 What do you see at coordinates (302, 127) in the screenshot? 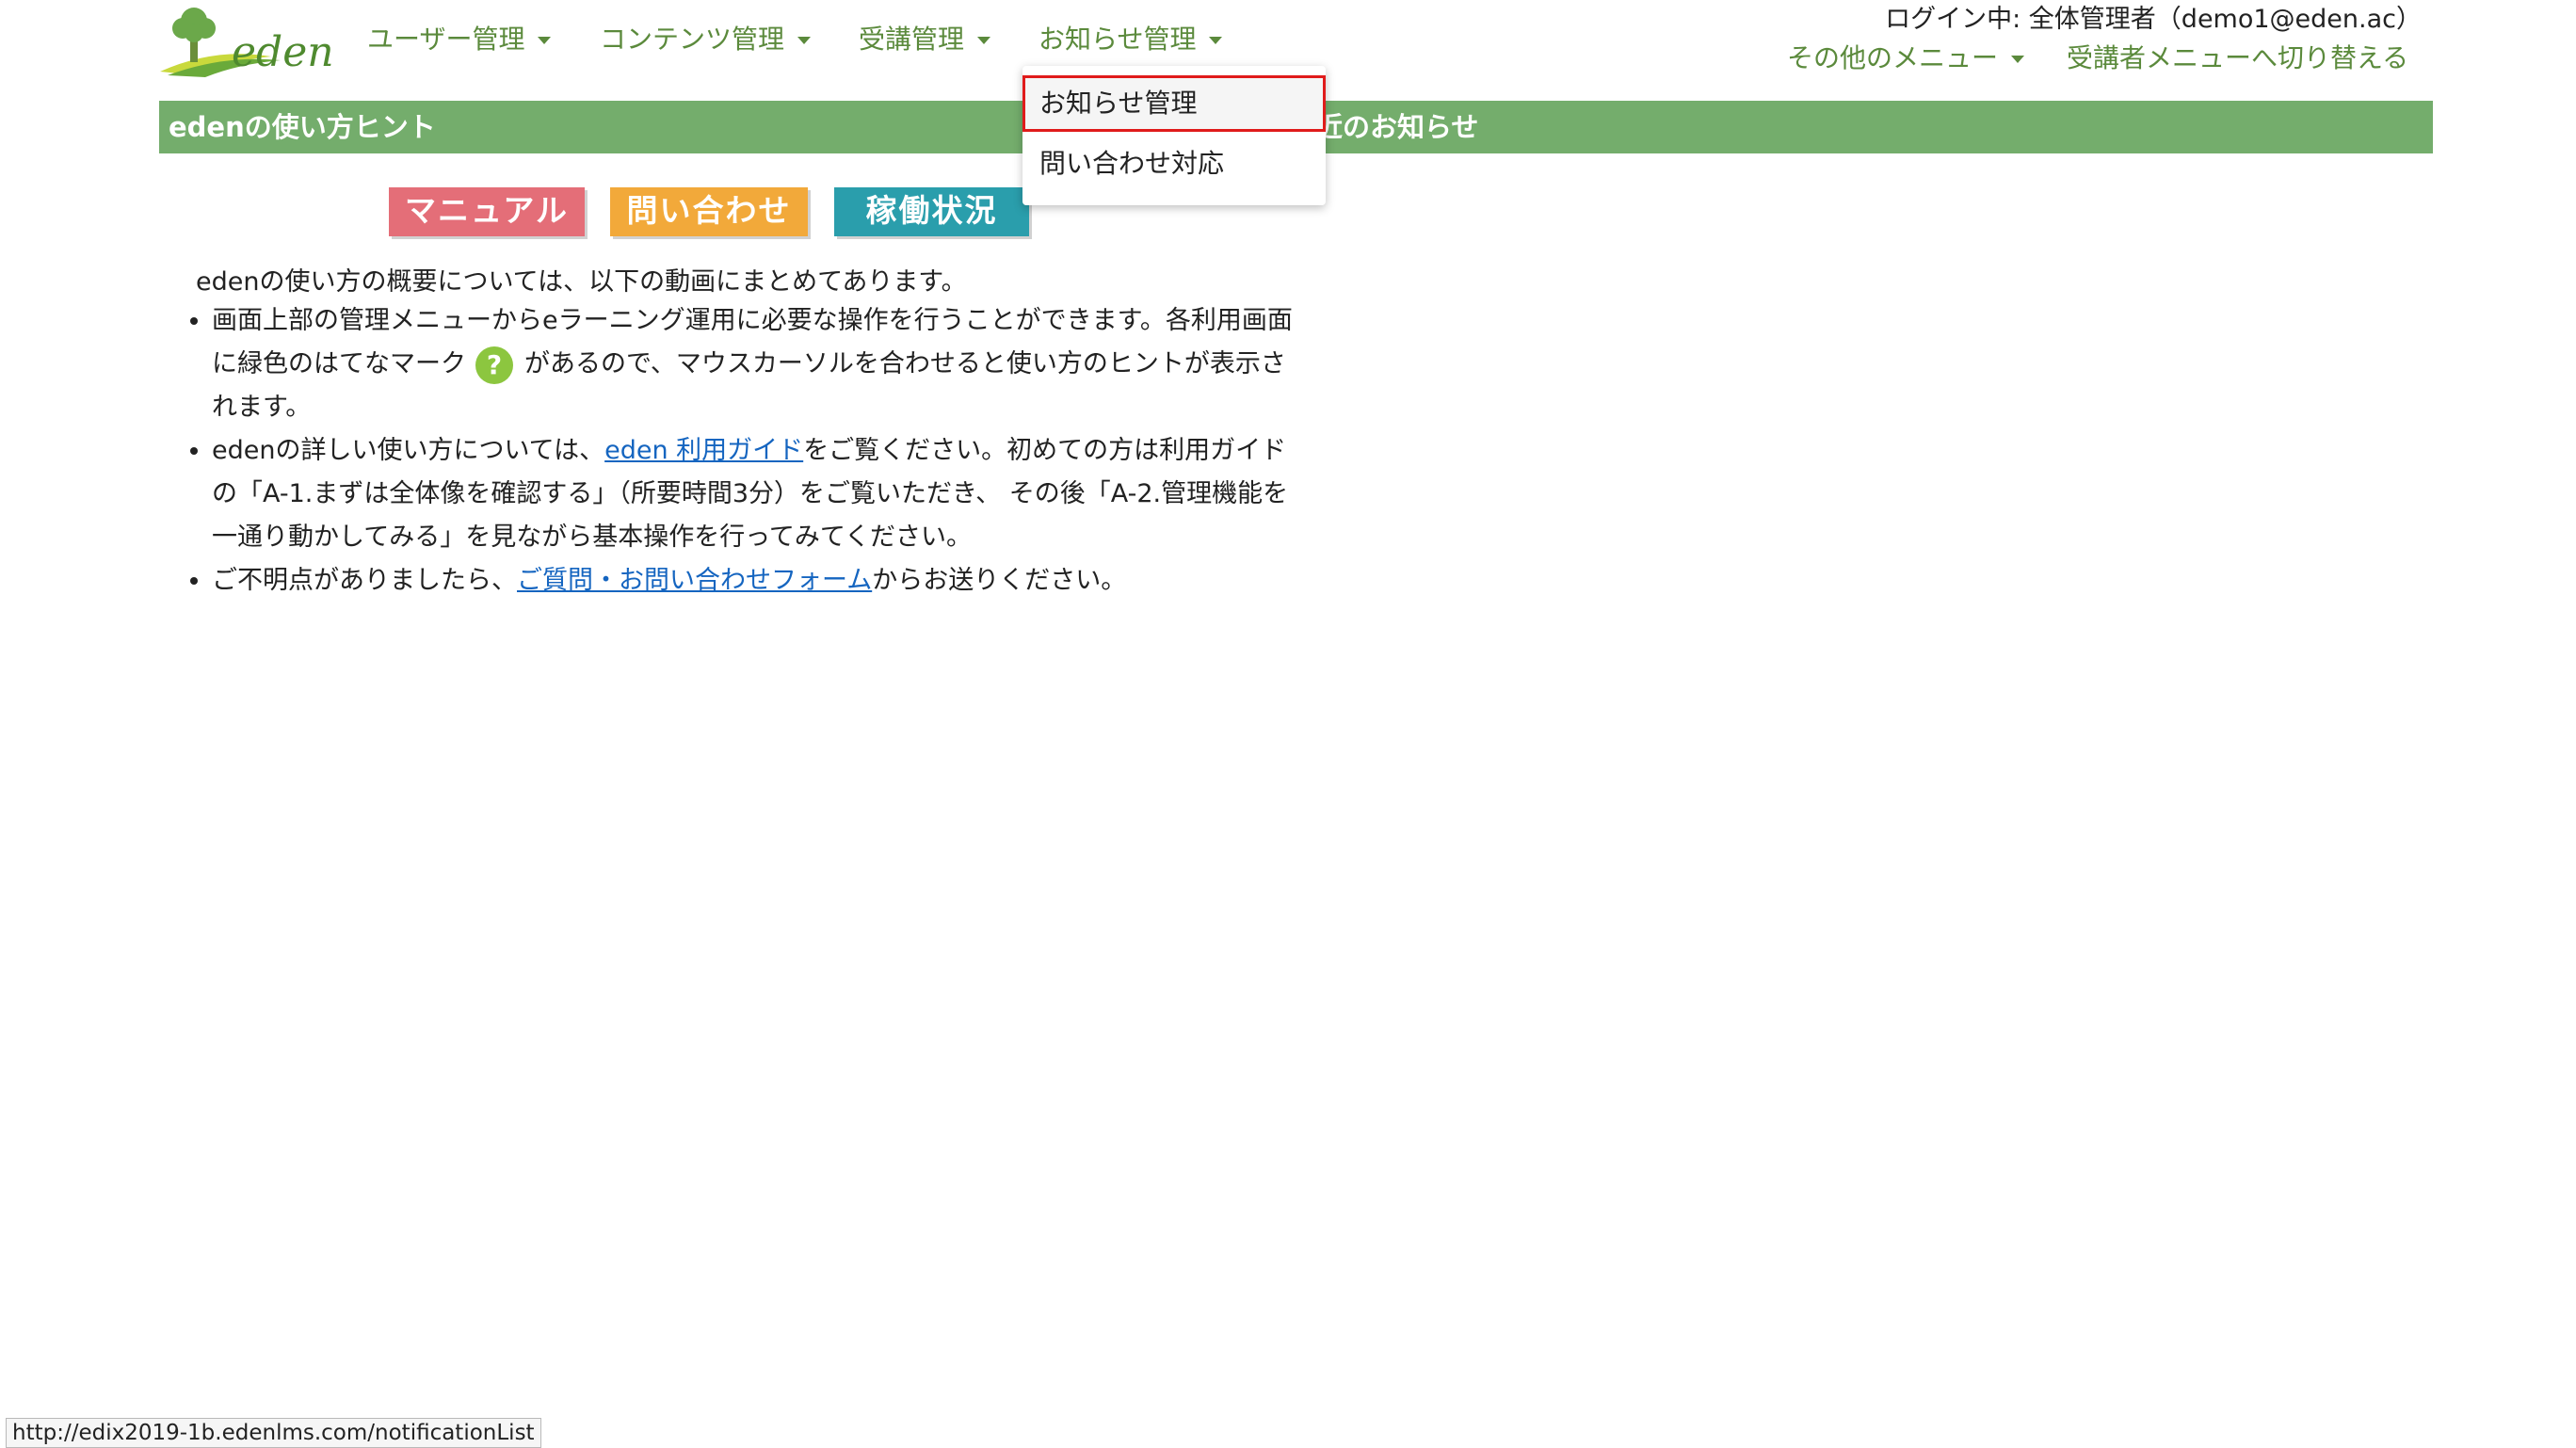
I see `hint-section-title: edenの使い方ヒント` at bounding box center [302, 127].